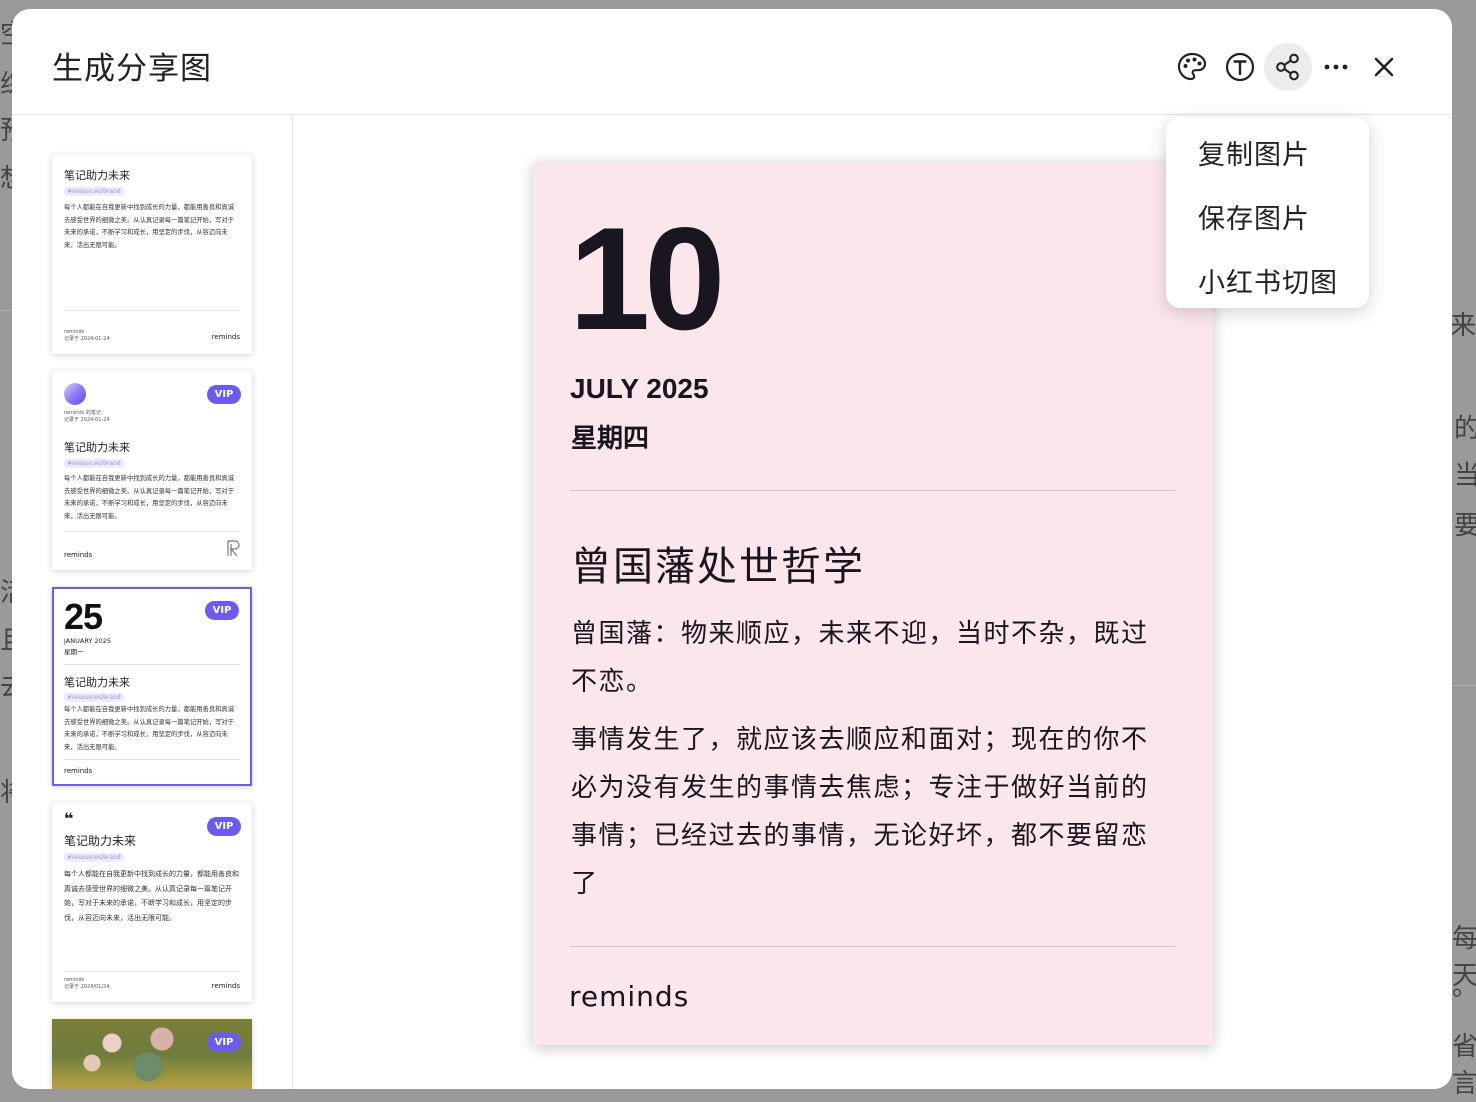 The image size is (1476, 1102). What do you see at coordinates (1465, 526) in the screenshot?
I see `bg-text: 要` at bounding box center [1465, 526].